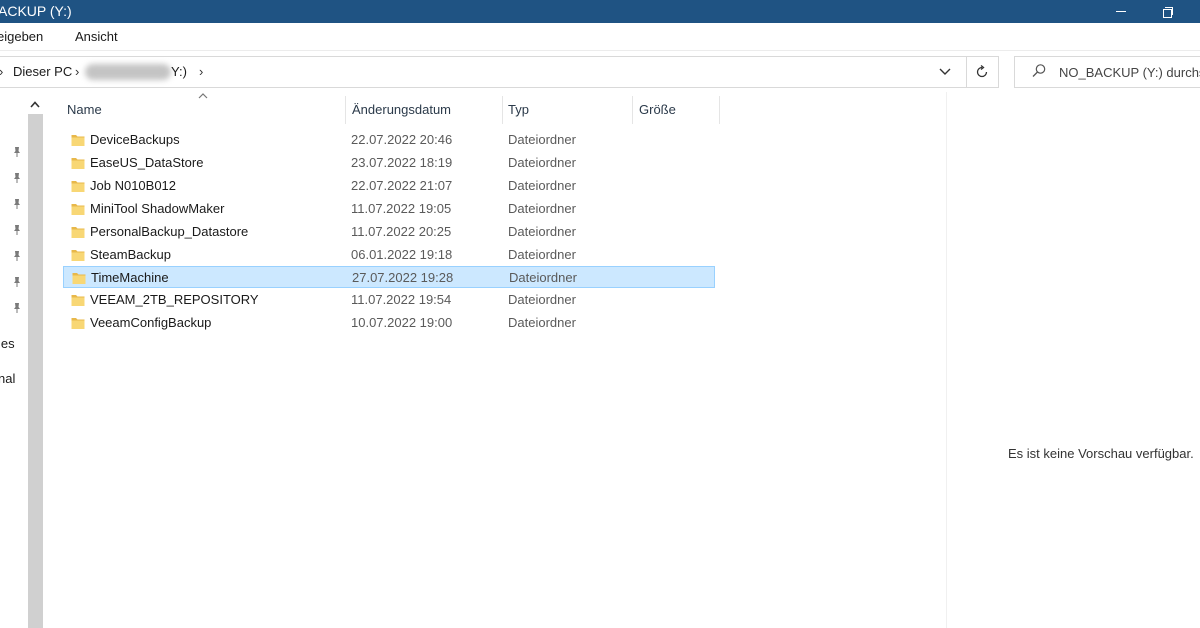 The width and height of the screenshot is (1200, 628). Describe the element at coordinates (179, 71) in the screenshot. I see `breadcrumb-drive: Y:)` at that location.